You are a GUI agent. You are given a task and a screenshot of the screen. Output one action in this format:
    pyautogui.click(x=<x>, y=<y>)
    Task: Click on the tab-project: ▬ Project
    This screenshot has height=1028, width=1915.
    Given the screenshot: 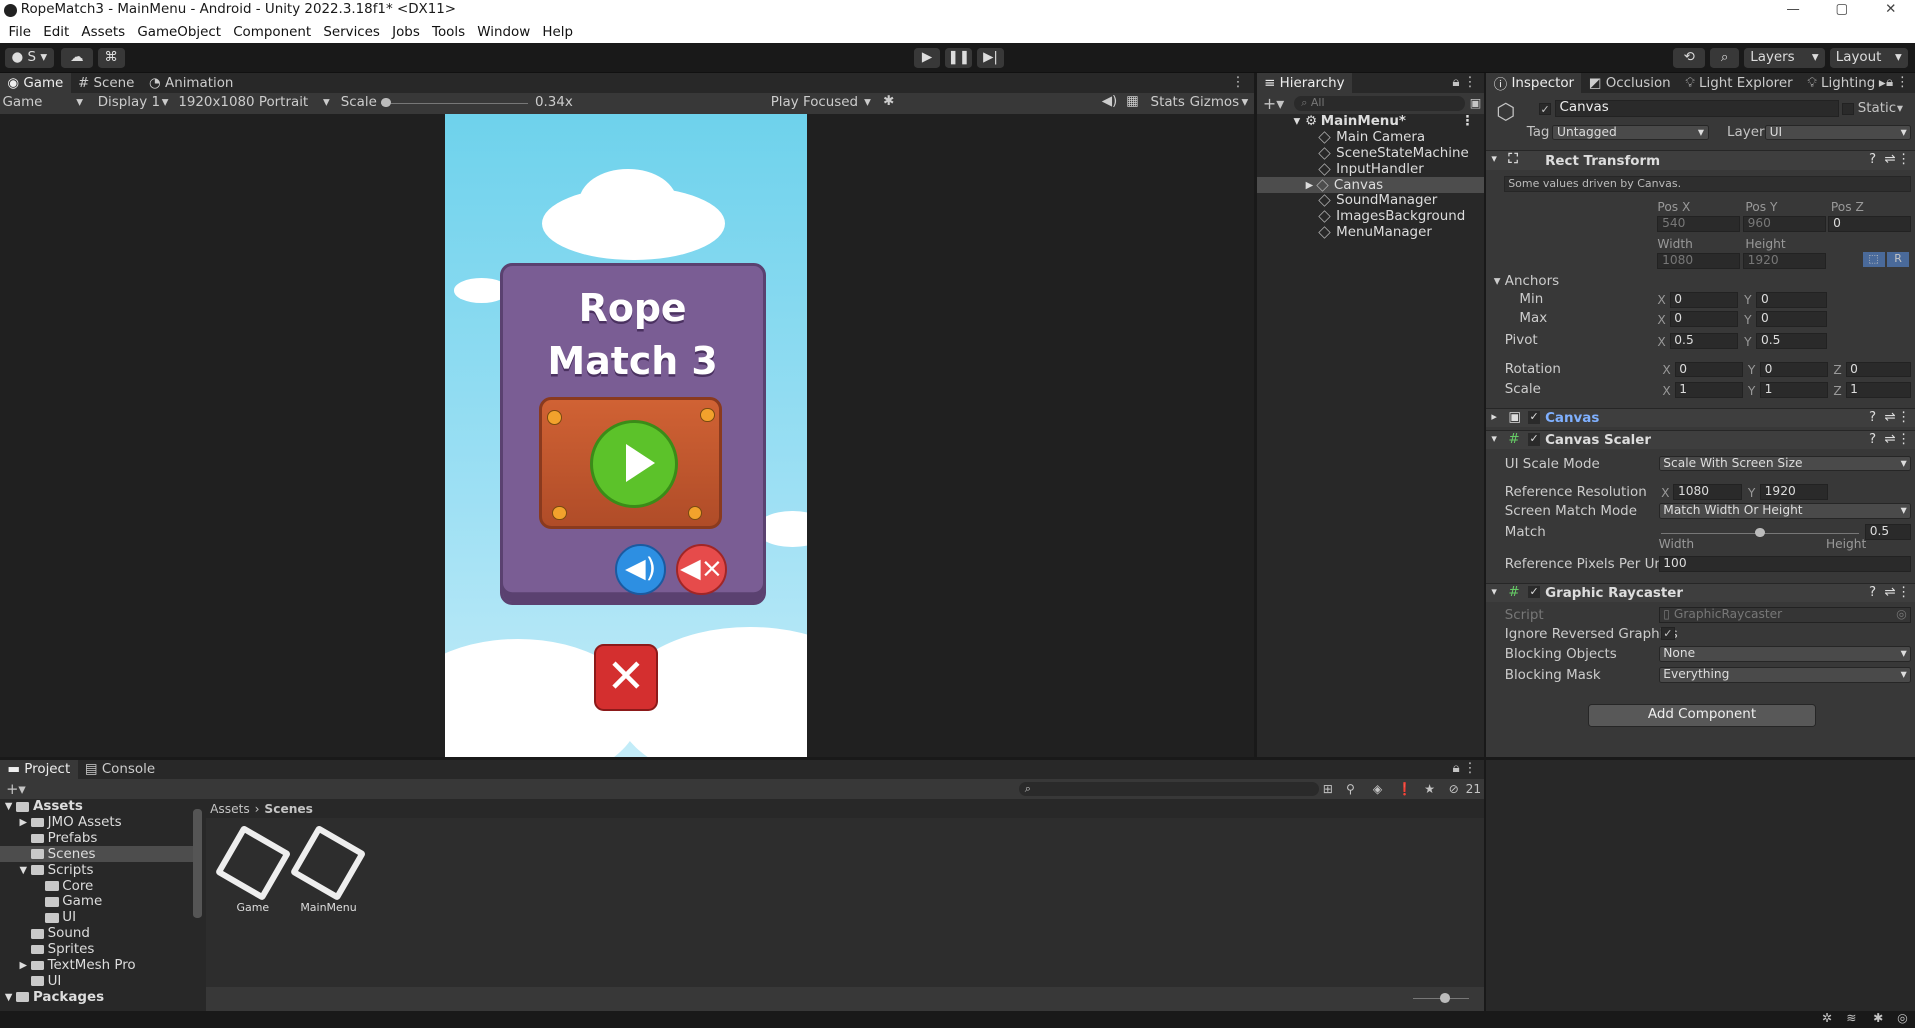 What is the action you would take?
    pyautogui.click(x=39, y=769)
    